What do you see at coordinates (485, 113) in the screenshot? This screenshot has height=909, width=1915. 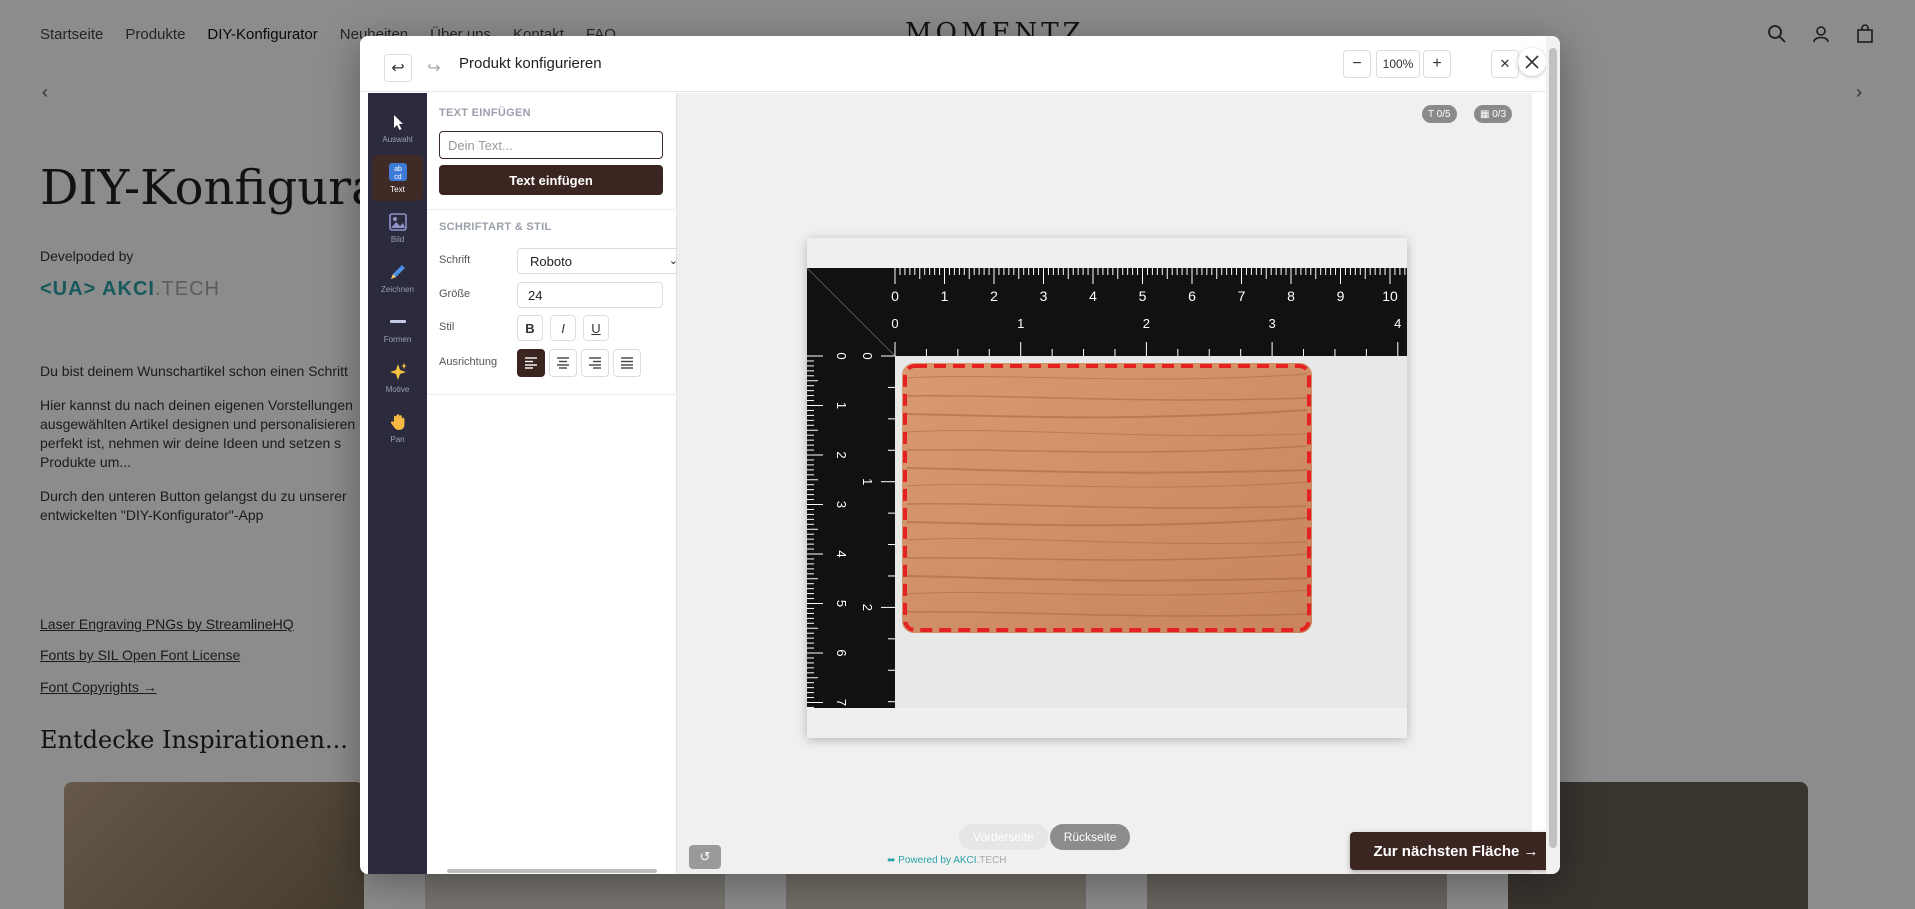 I see `insert-text-heading: TEXT EINFÜGEN` at bounding box center [485, 113].